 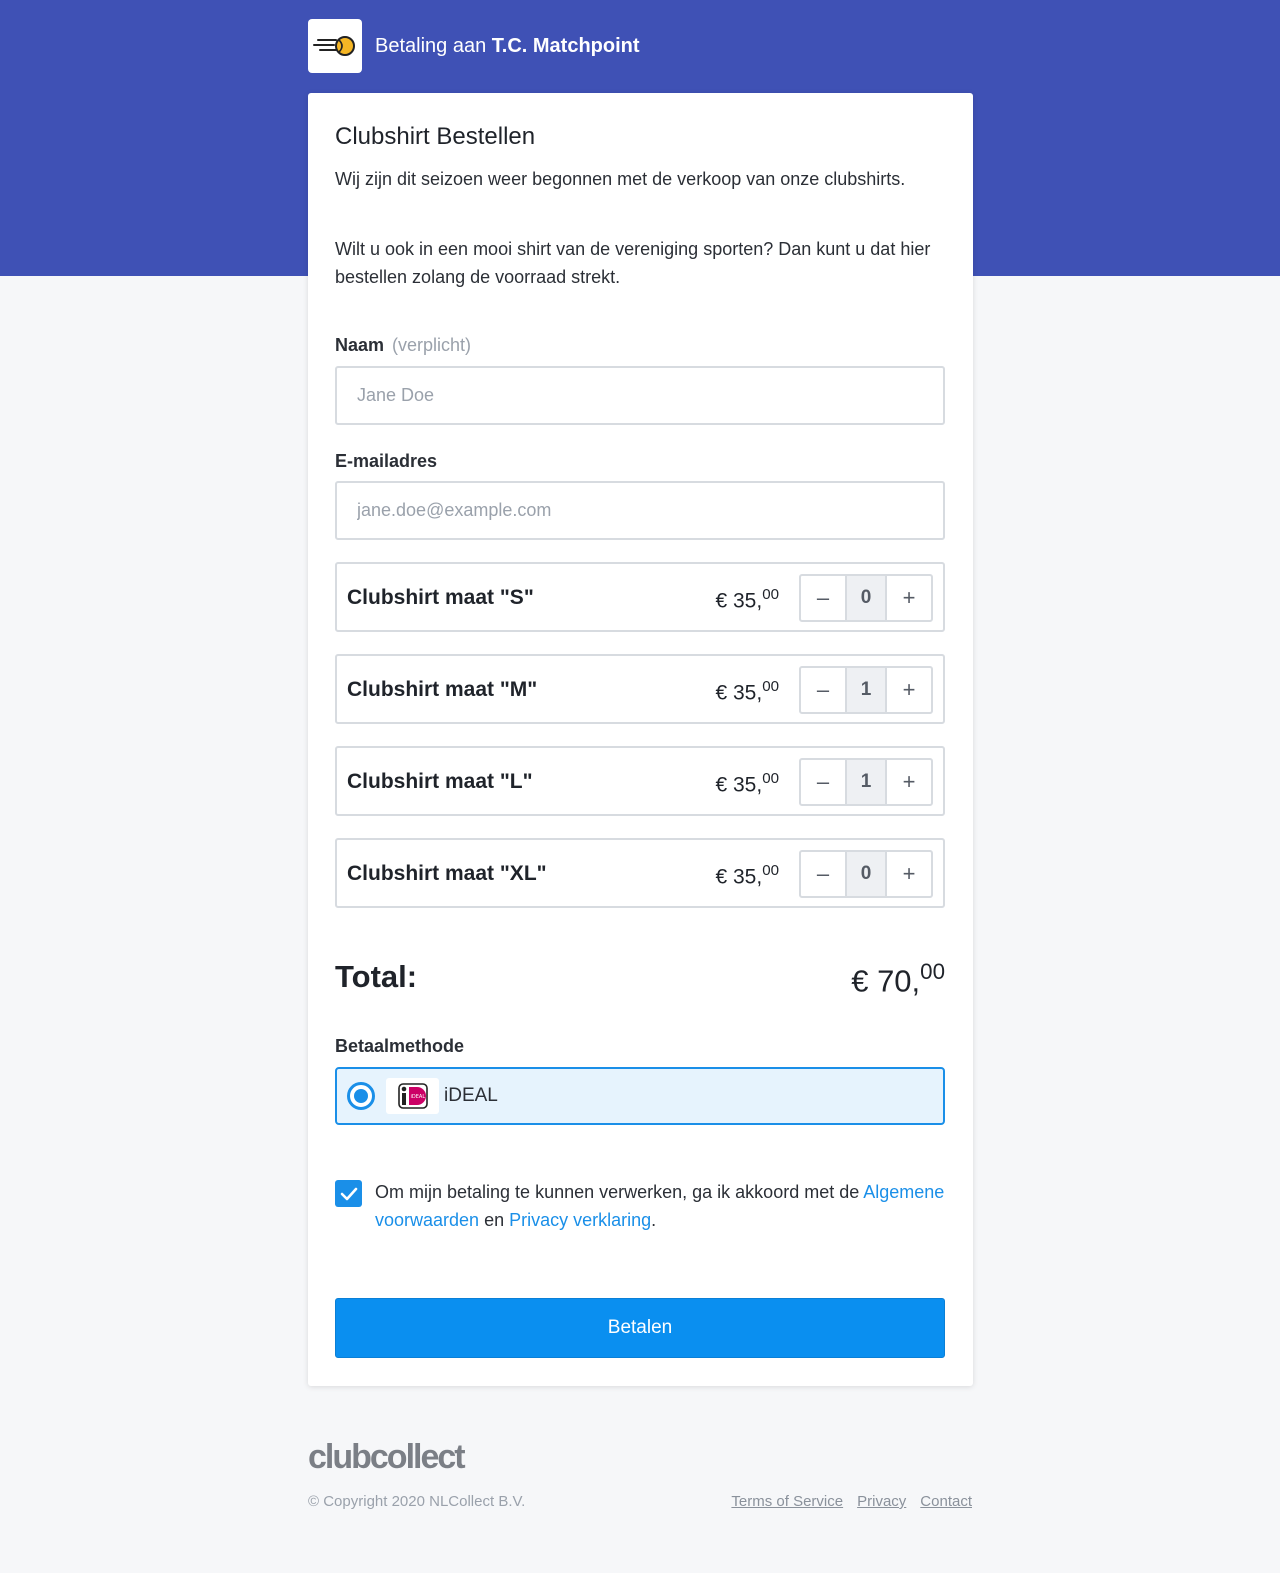 What do you see at coordinates (640, 395) in the screenshot?
I see `name-input` at bounding box center [640, 395].